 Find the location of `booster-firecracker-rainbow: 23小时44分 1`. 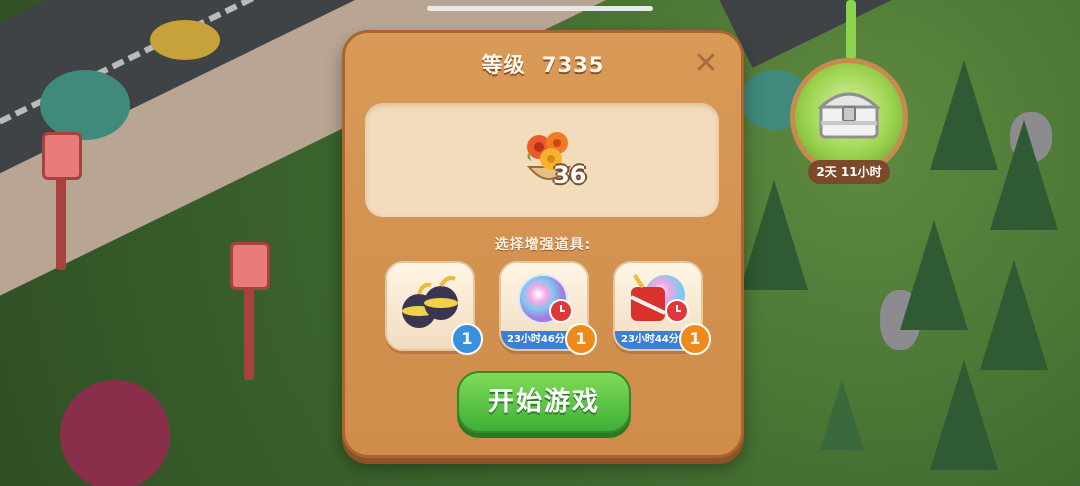

booster-firecracker-rainbow: 23小时44分 1 is located at coordinates (662, 308).